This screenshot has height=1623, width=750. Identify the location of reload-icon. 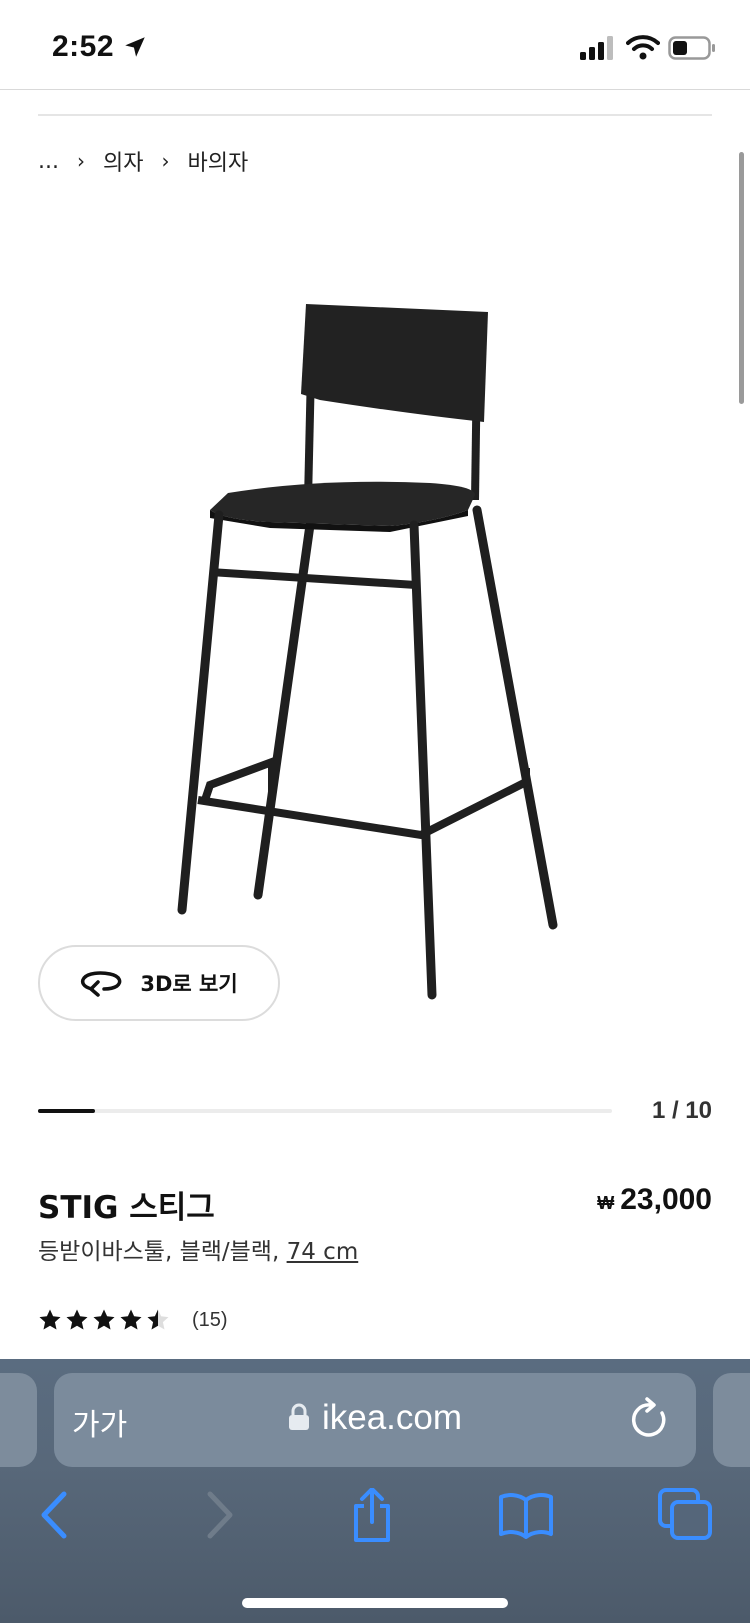
(650, 1420).